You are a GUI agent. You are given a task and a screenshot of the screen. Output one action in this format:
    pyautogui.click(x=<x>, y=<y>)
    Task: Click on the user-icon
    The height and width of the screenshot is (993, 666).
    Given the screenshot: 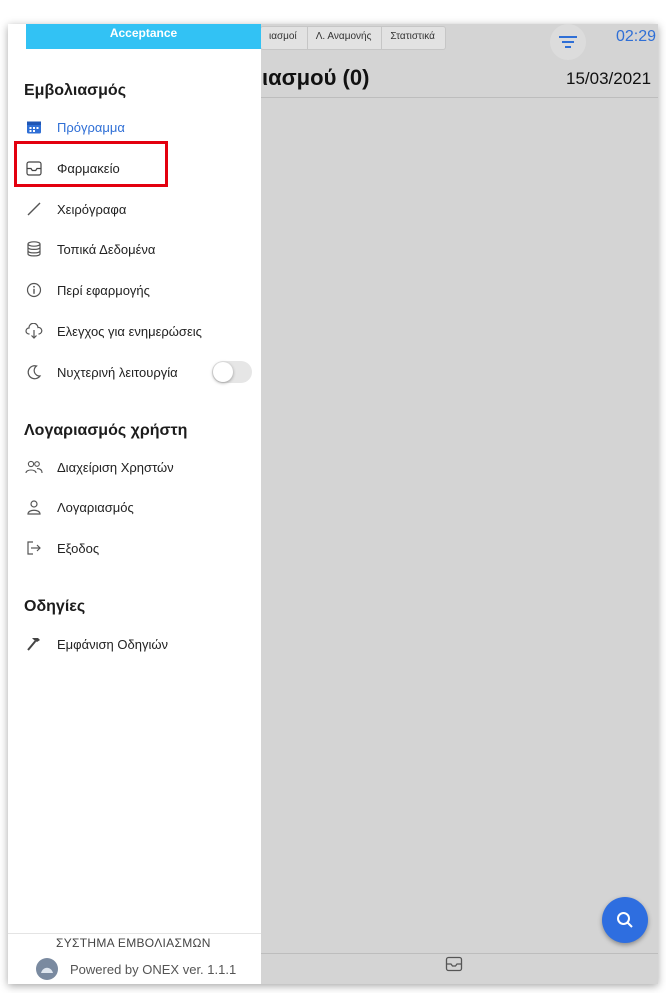 What is the action you would take?
    pyautogui.click(x=34, y=507)
    